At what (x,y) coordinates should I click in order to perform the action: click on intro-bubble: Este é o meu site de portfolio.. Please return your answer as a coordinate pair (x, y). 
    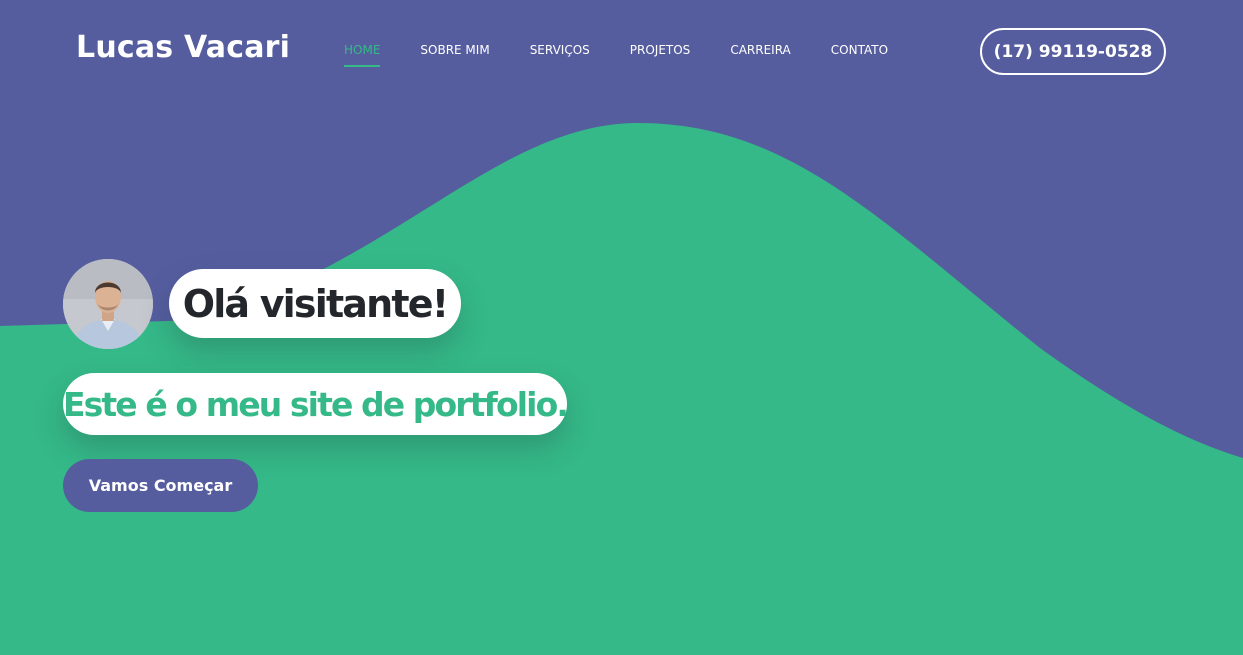
    Looking at the image, I should click on (316, 404).